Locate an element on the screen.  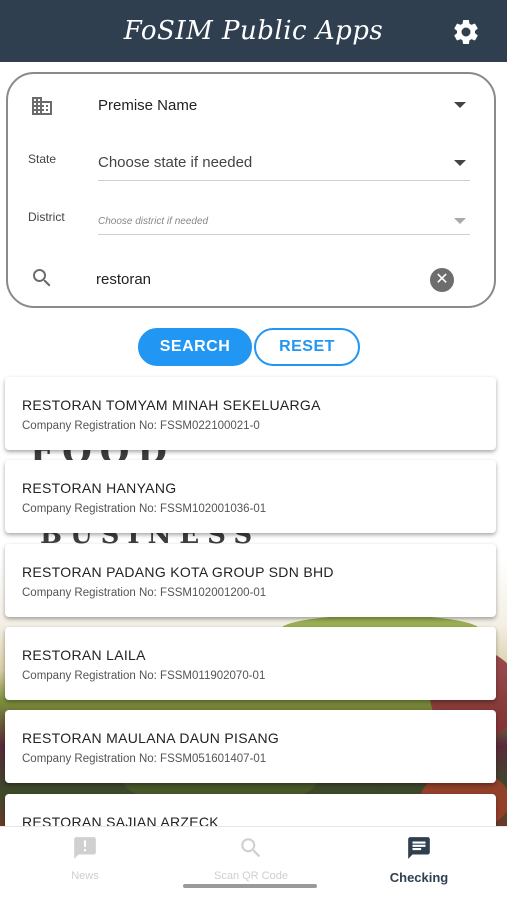
state-underline is located at coordinates (284, 180).